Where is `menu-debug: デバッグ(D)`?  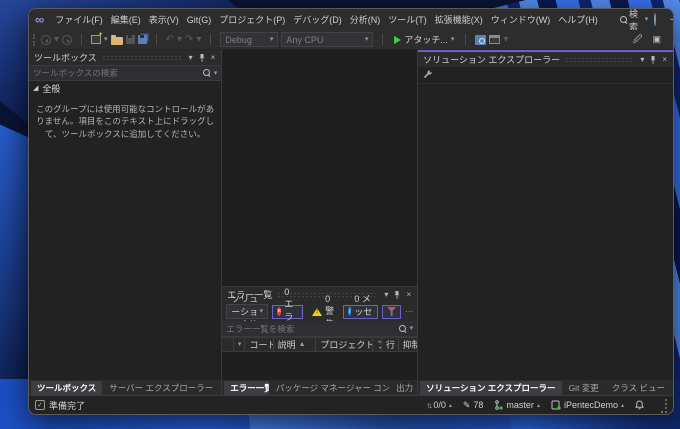 menu-debug: デバッグ(D) is located at coordinates (317, 19).